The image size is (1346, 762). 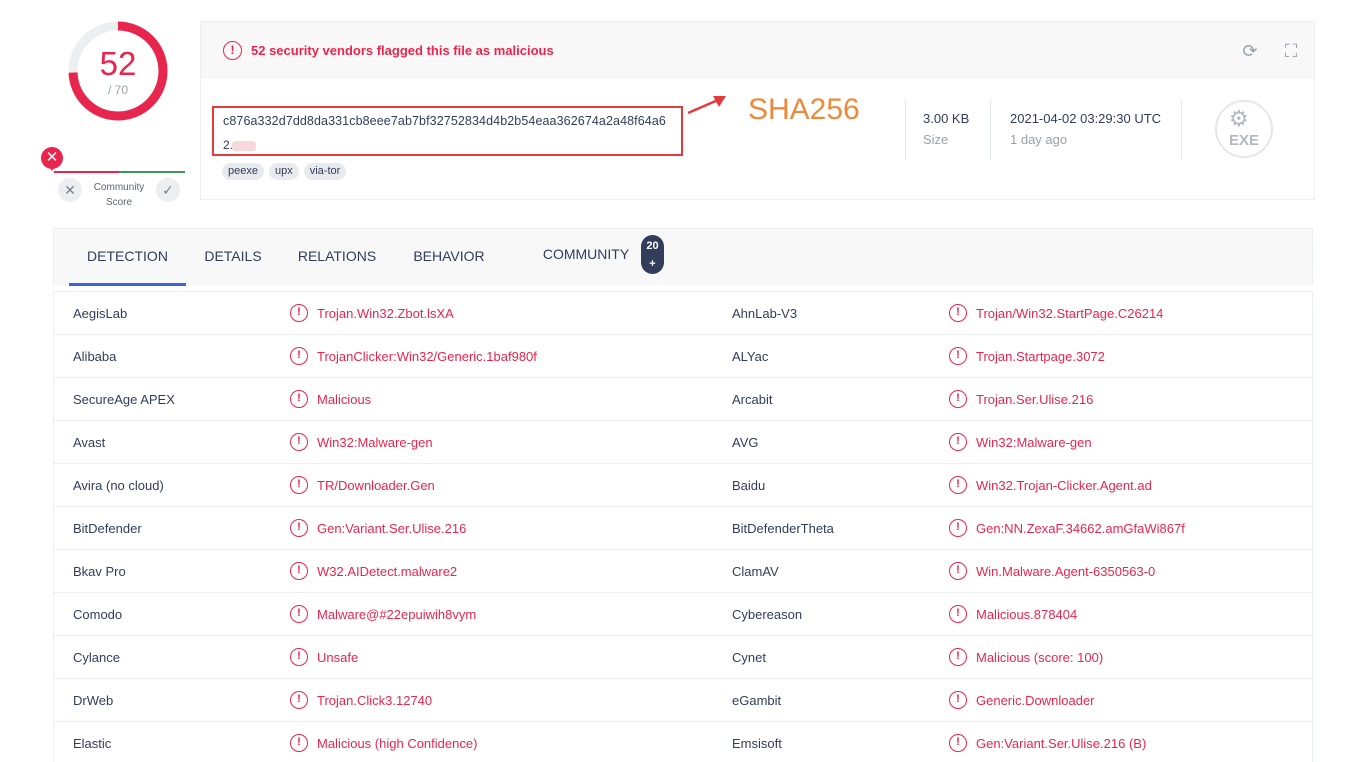 What do you see at coordinates (325, 171) in the screenshot?
I see `tag-via-tor: via-tor` at bounding box center [325, 171].